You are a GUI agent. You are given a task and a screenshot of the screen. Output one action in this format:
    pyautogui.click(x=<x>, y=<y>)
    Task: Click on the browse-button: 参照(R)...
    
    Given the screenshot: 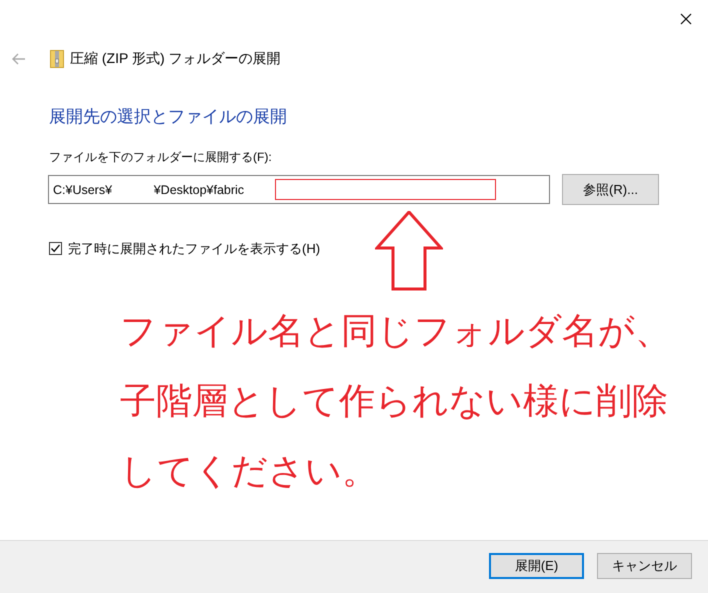 What is the action you would take?
    pyautogui.click(x=610, y=189)
    